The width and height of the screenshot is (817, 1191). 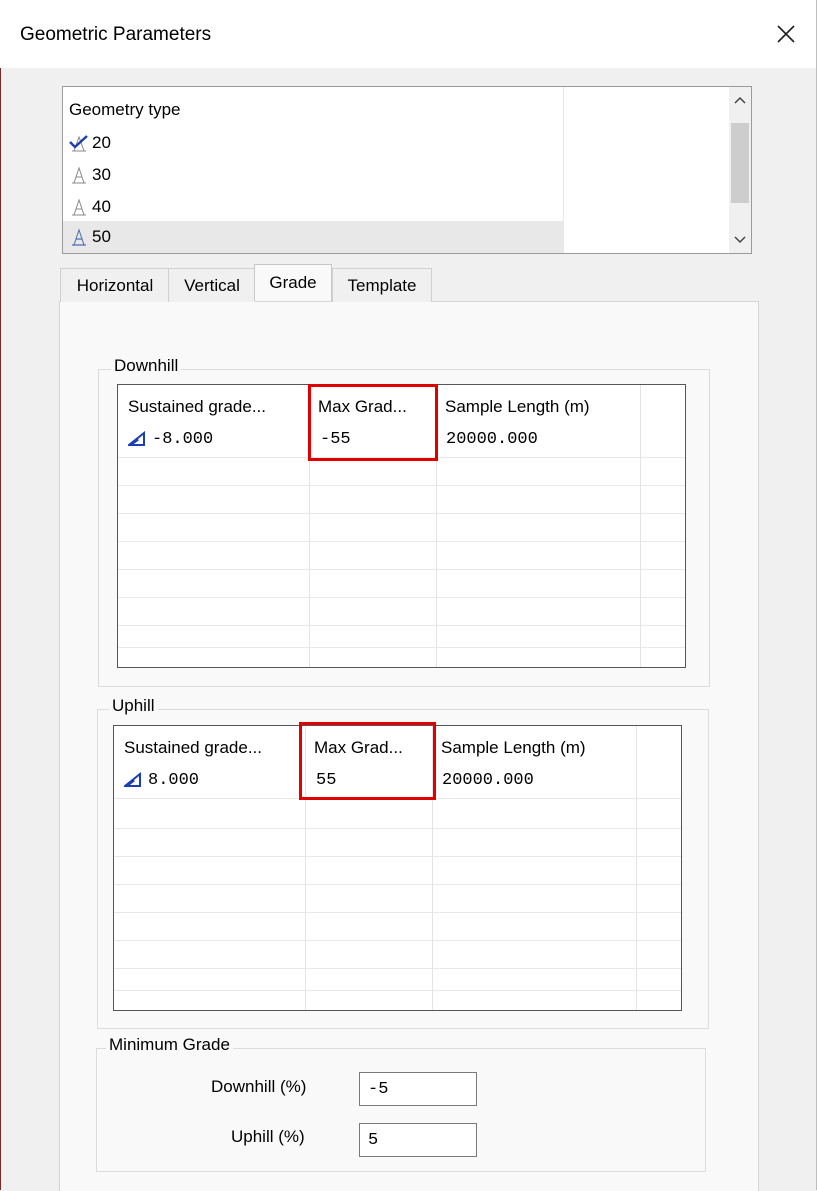 I want to click on title-bar: Geometric Parameters, so click(x=408, y=34).